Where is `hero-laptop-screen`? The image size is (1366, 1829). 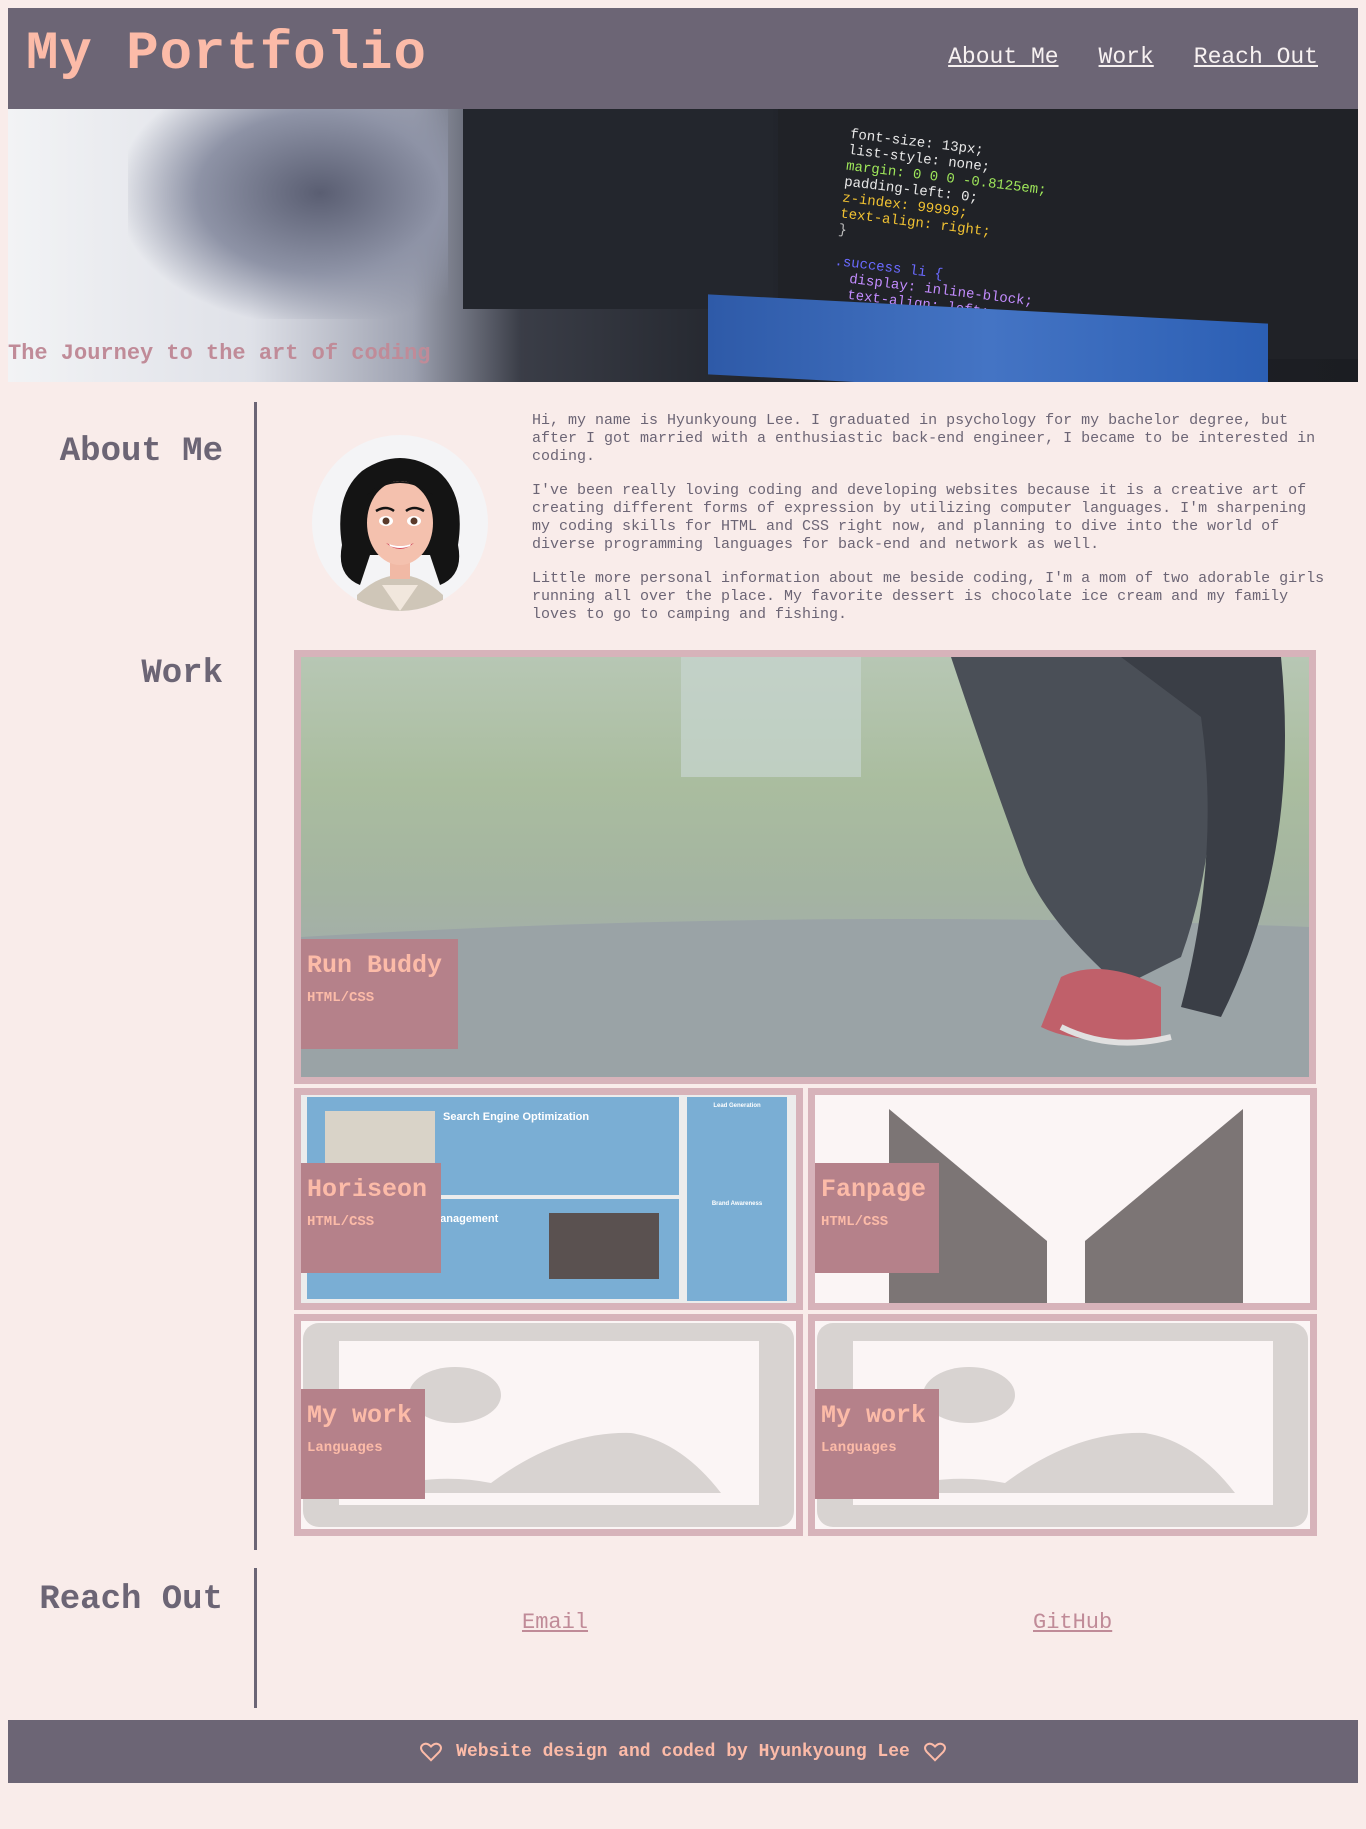 hero-laptop-screen is located at coordinates (618, 209).